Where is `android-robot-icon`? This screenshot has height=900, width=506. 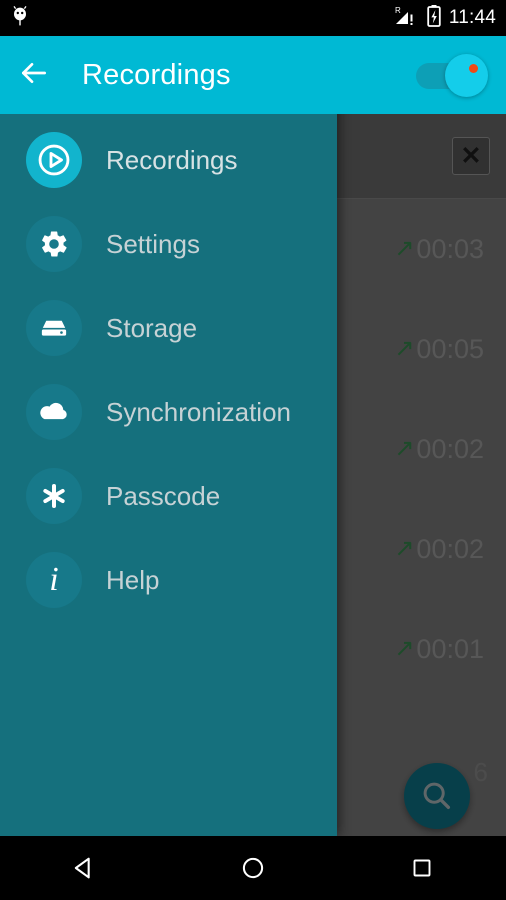
android-robot-icon is located at coordinates (20, 18).